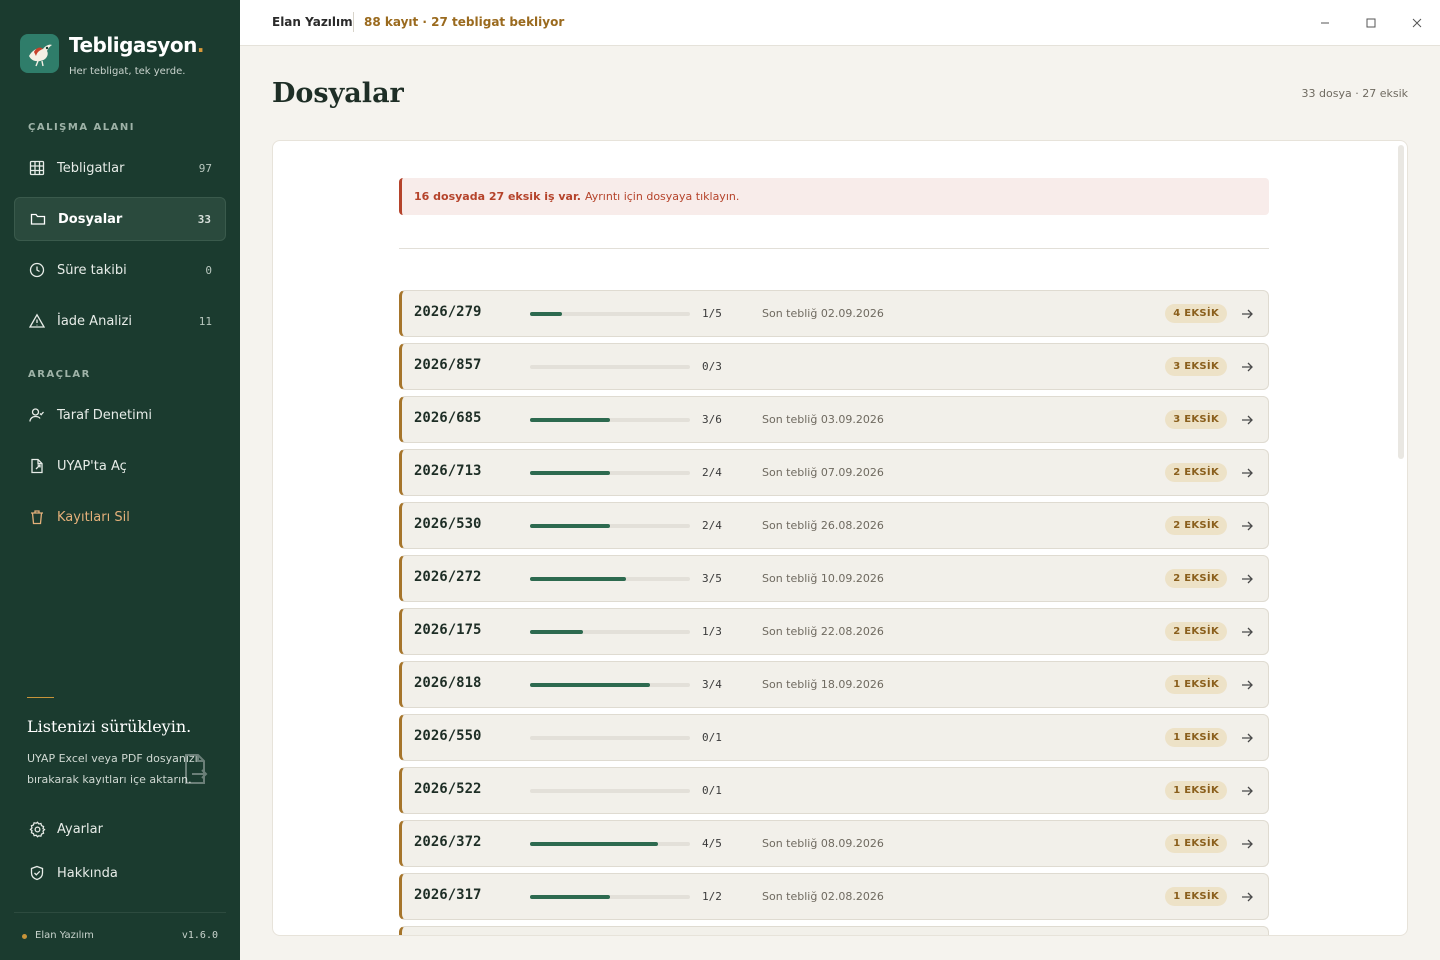  I want to click on count-badge: 11, so click(205, 321).